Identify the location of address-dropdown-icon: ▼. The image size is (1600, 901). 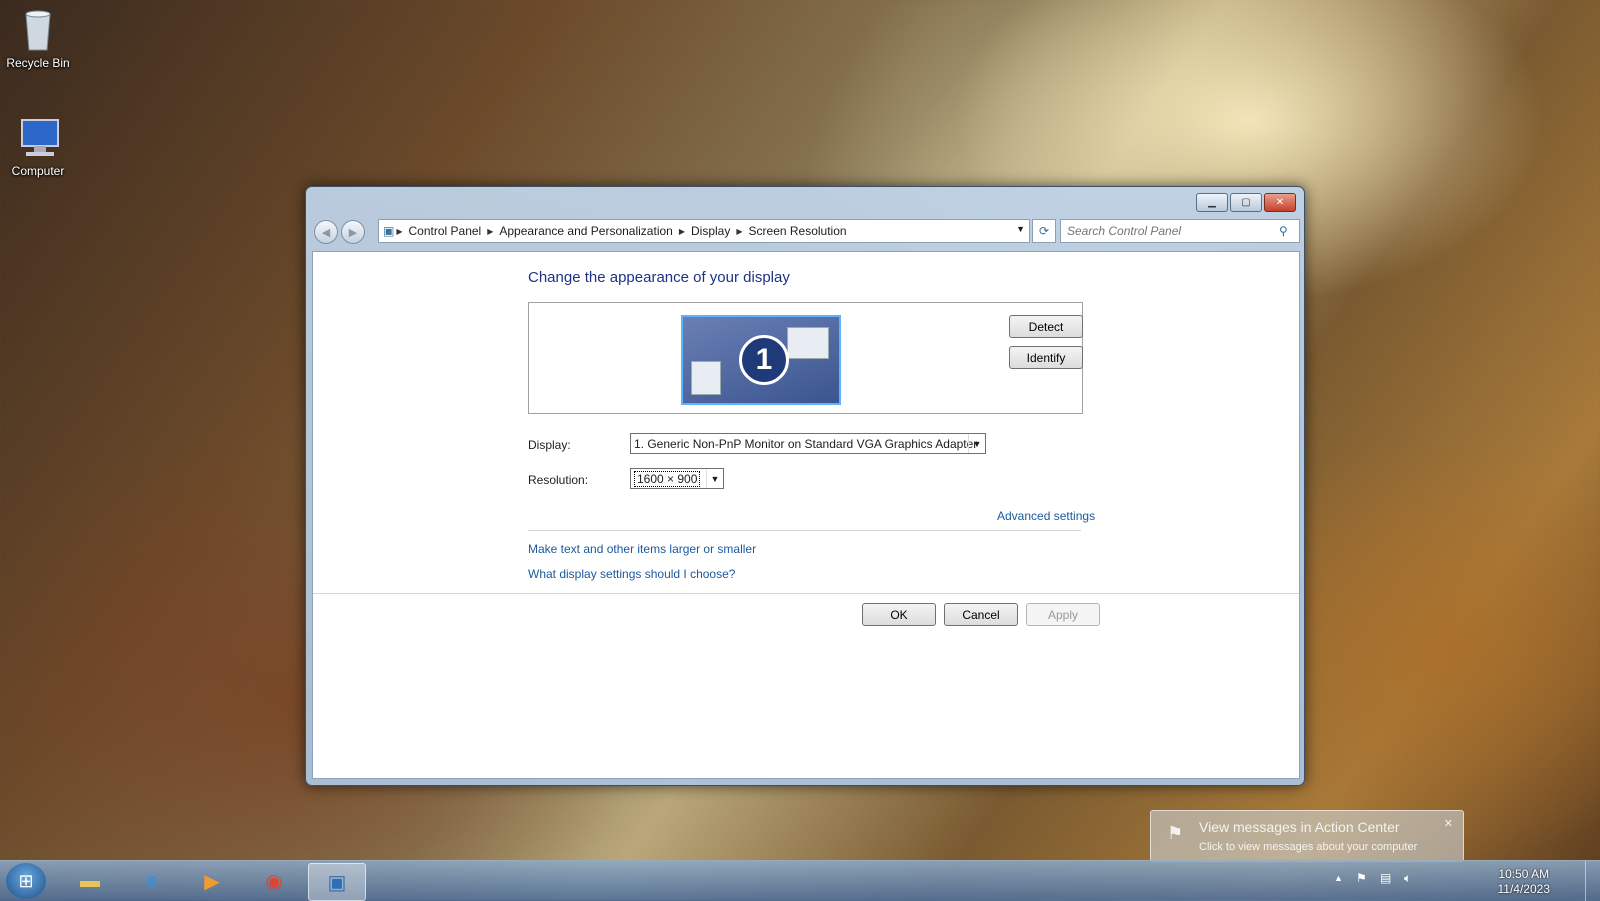
(1020, 229).